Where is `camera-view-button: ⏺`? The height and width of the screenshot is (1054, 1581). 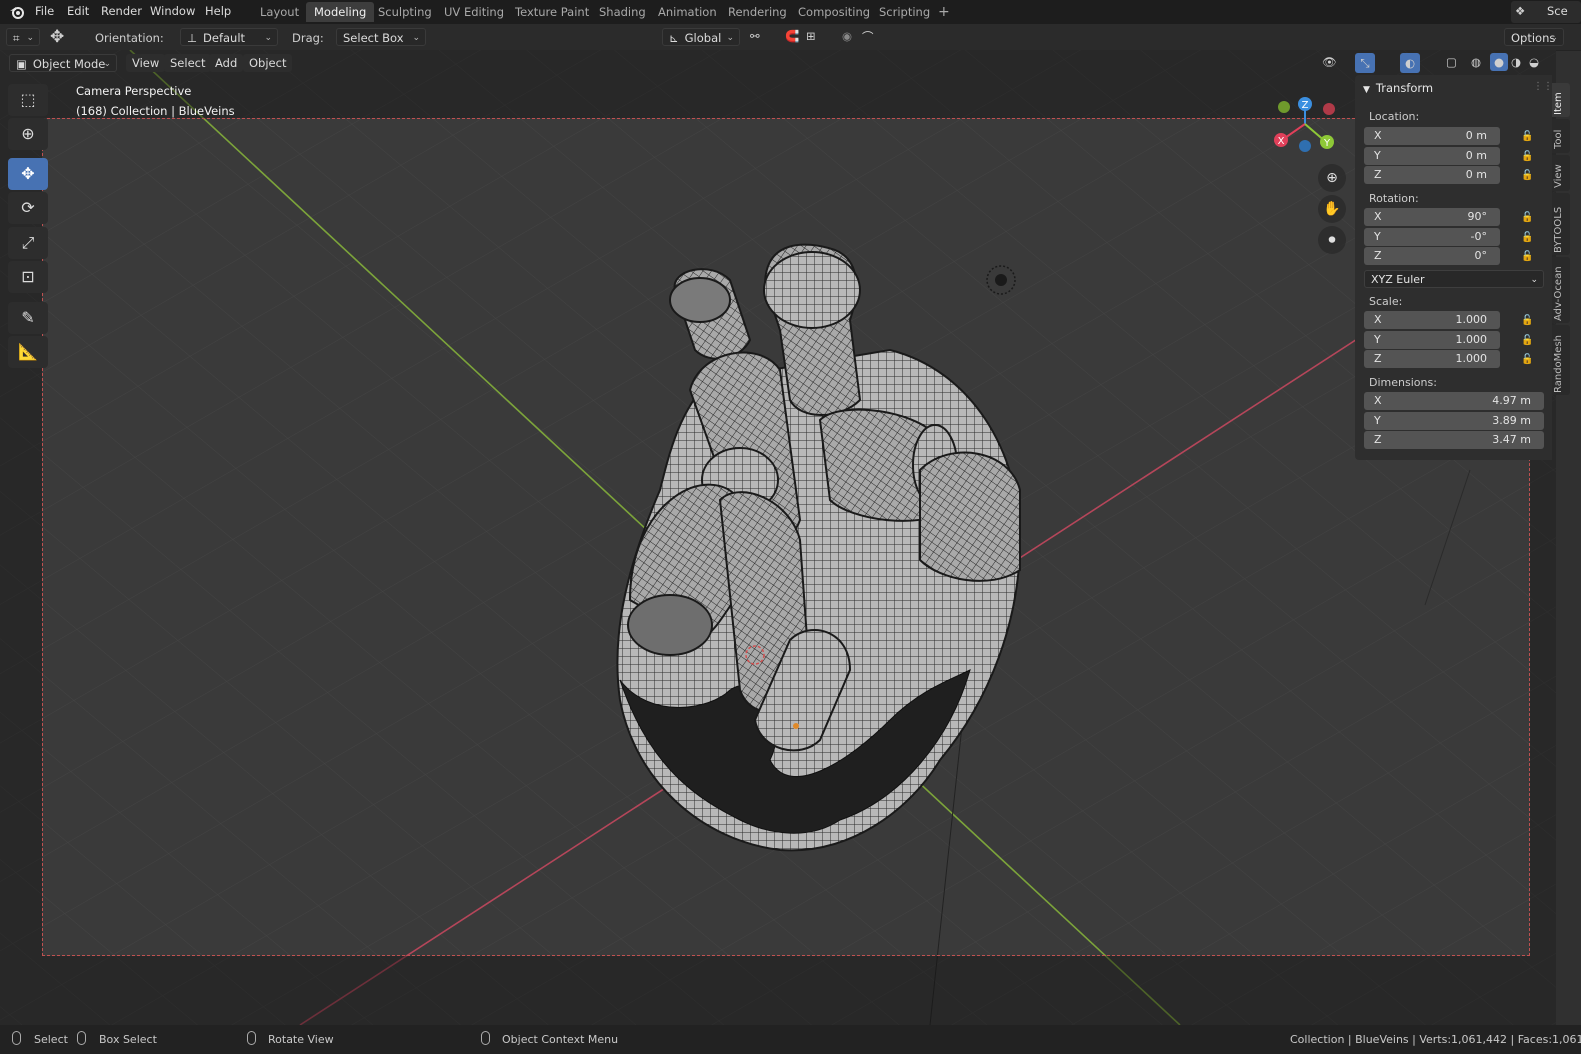 camera-view-button: ⏺ is located at coordinates (1332, 240).